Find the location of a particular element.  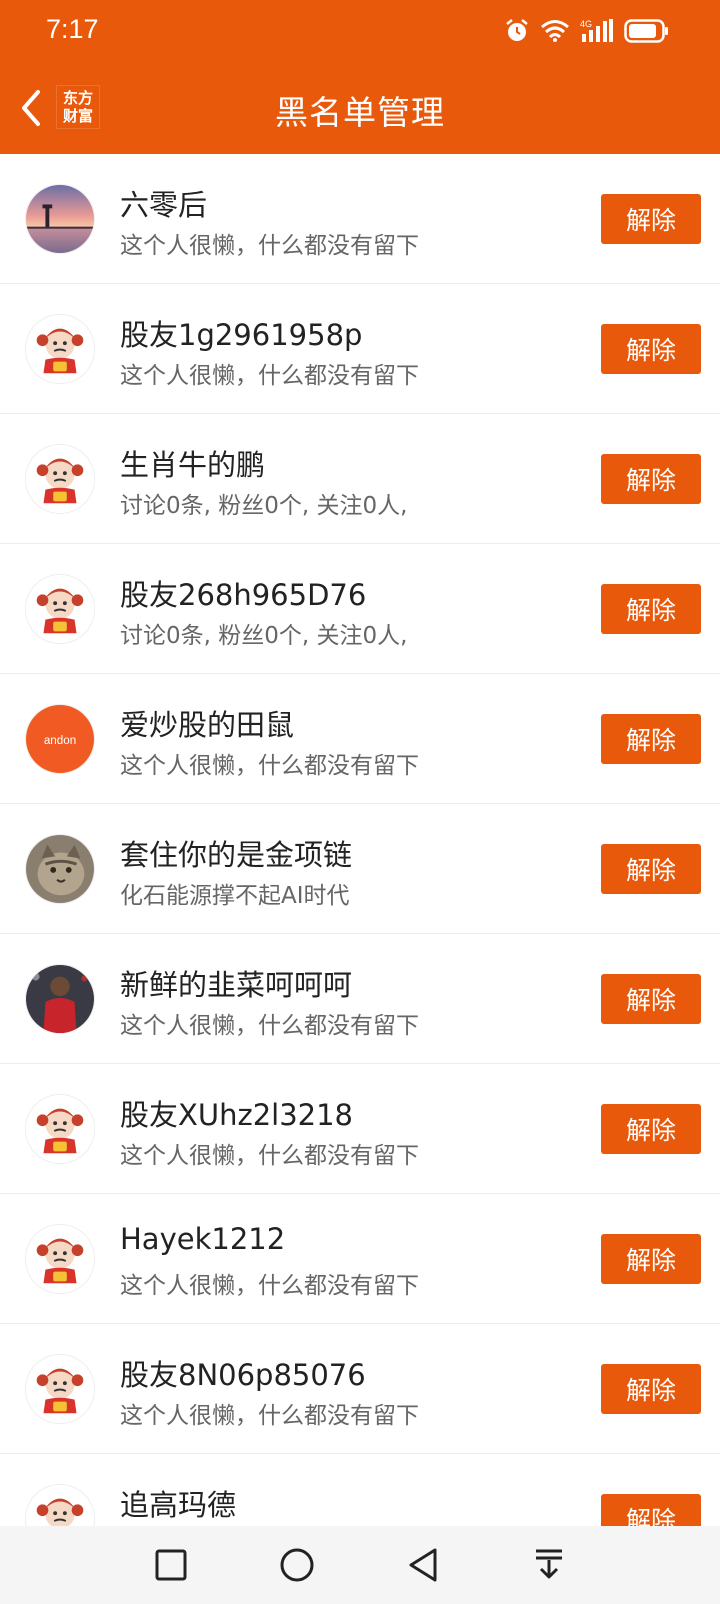

user-name: 爱炒股的田鼠 is located at coordinates (207, 725).